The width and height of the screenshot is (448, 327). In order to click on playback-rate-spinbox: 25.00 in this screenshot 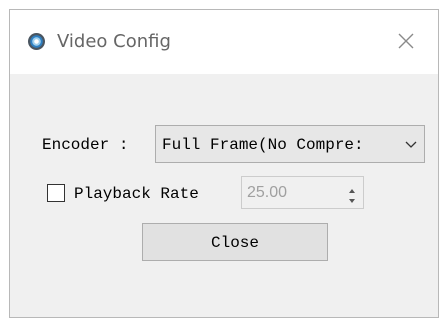, I will do `click(302, 192)`.